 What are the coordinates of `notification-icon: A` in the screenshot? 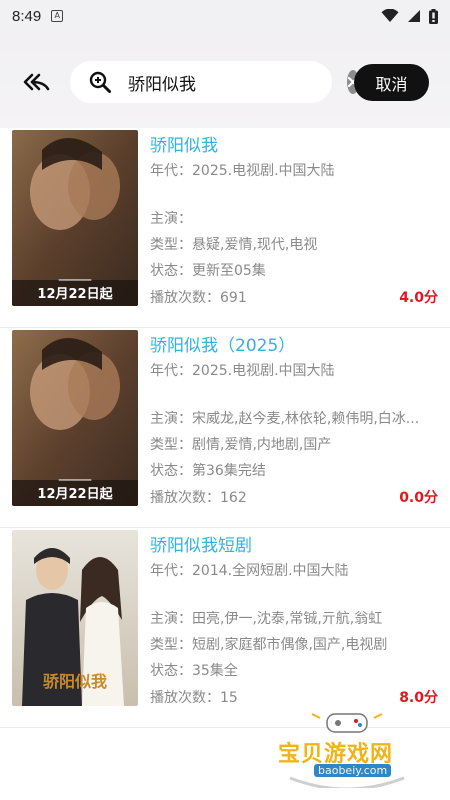 It's located at (57, 16).